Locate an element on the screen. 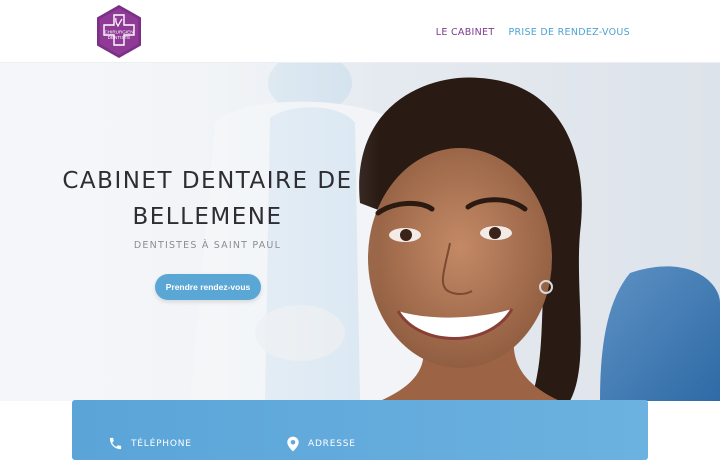  svg-text: CHIRURGIEN is located at coordinates (118, 32).